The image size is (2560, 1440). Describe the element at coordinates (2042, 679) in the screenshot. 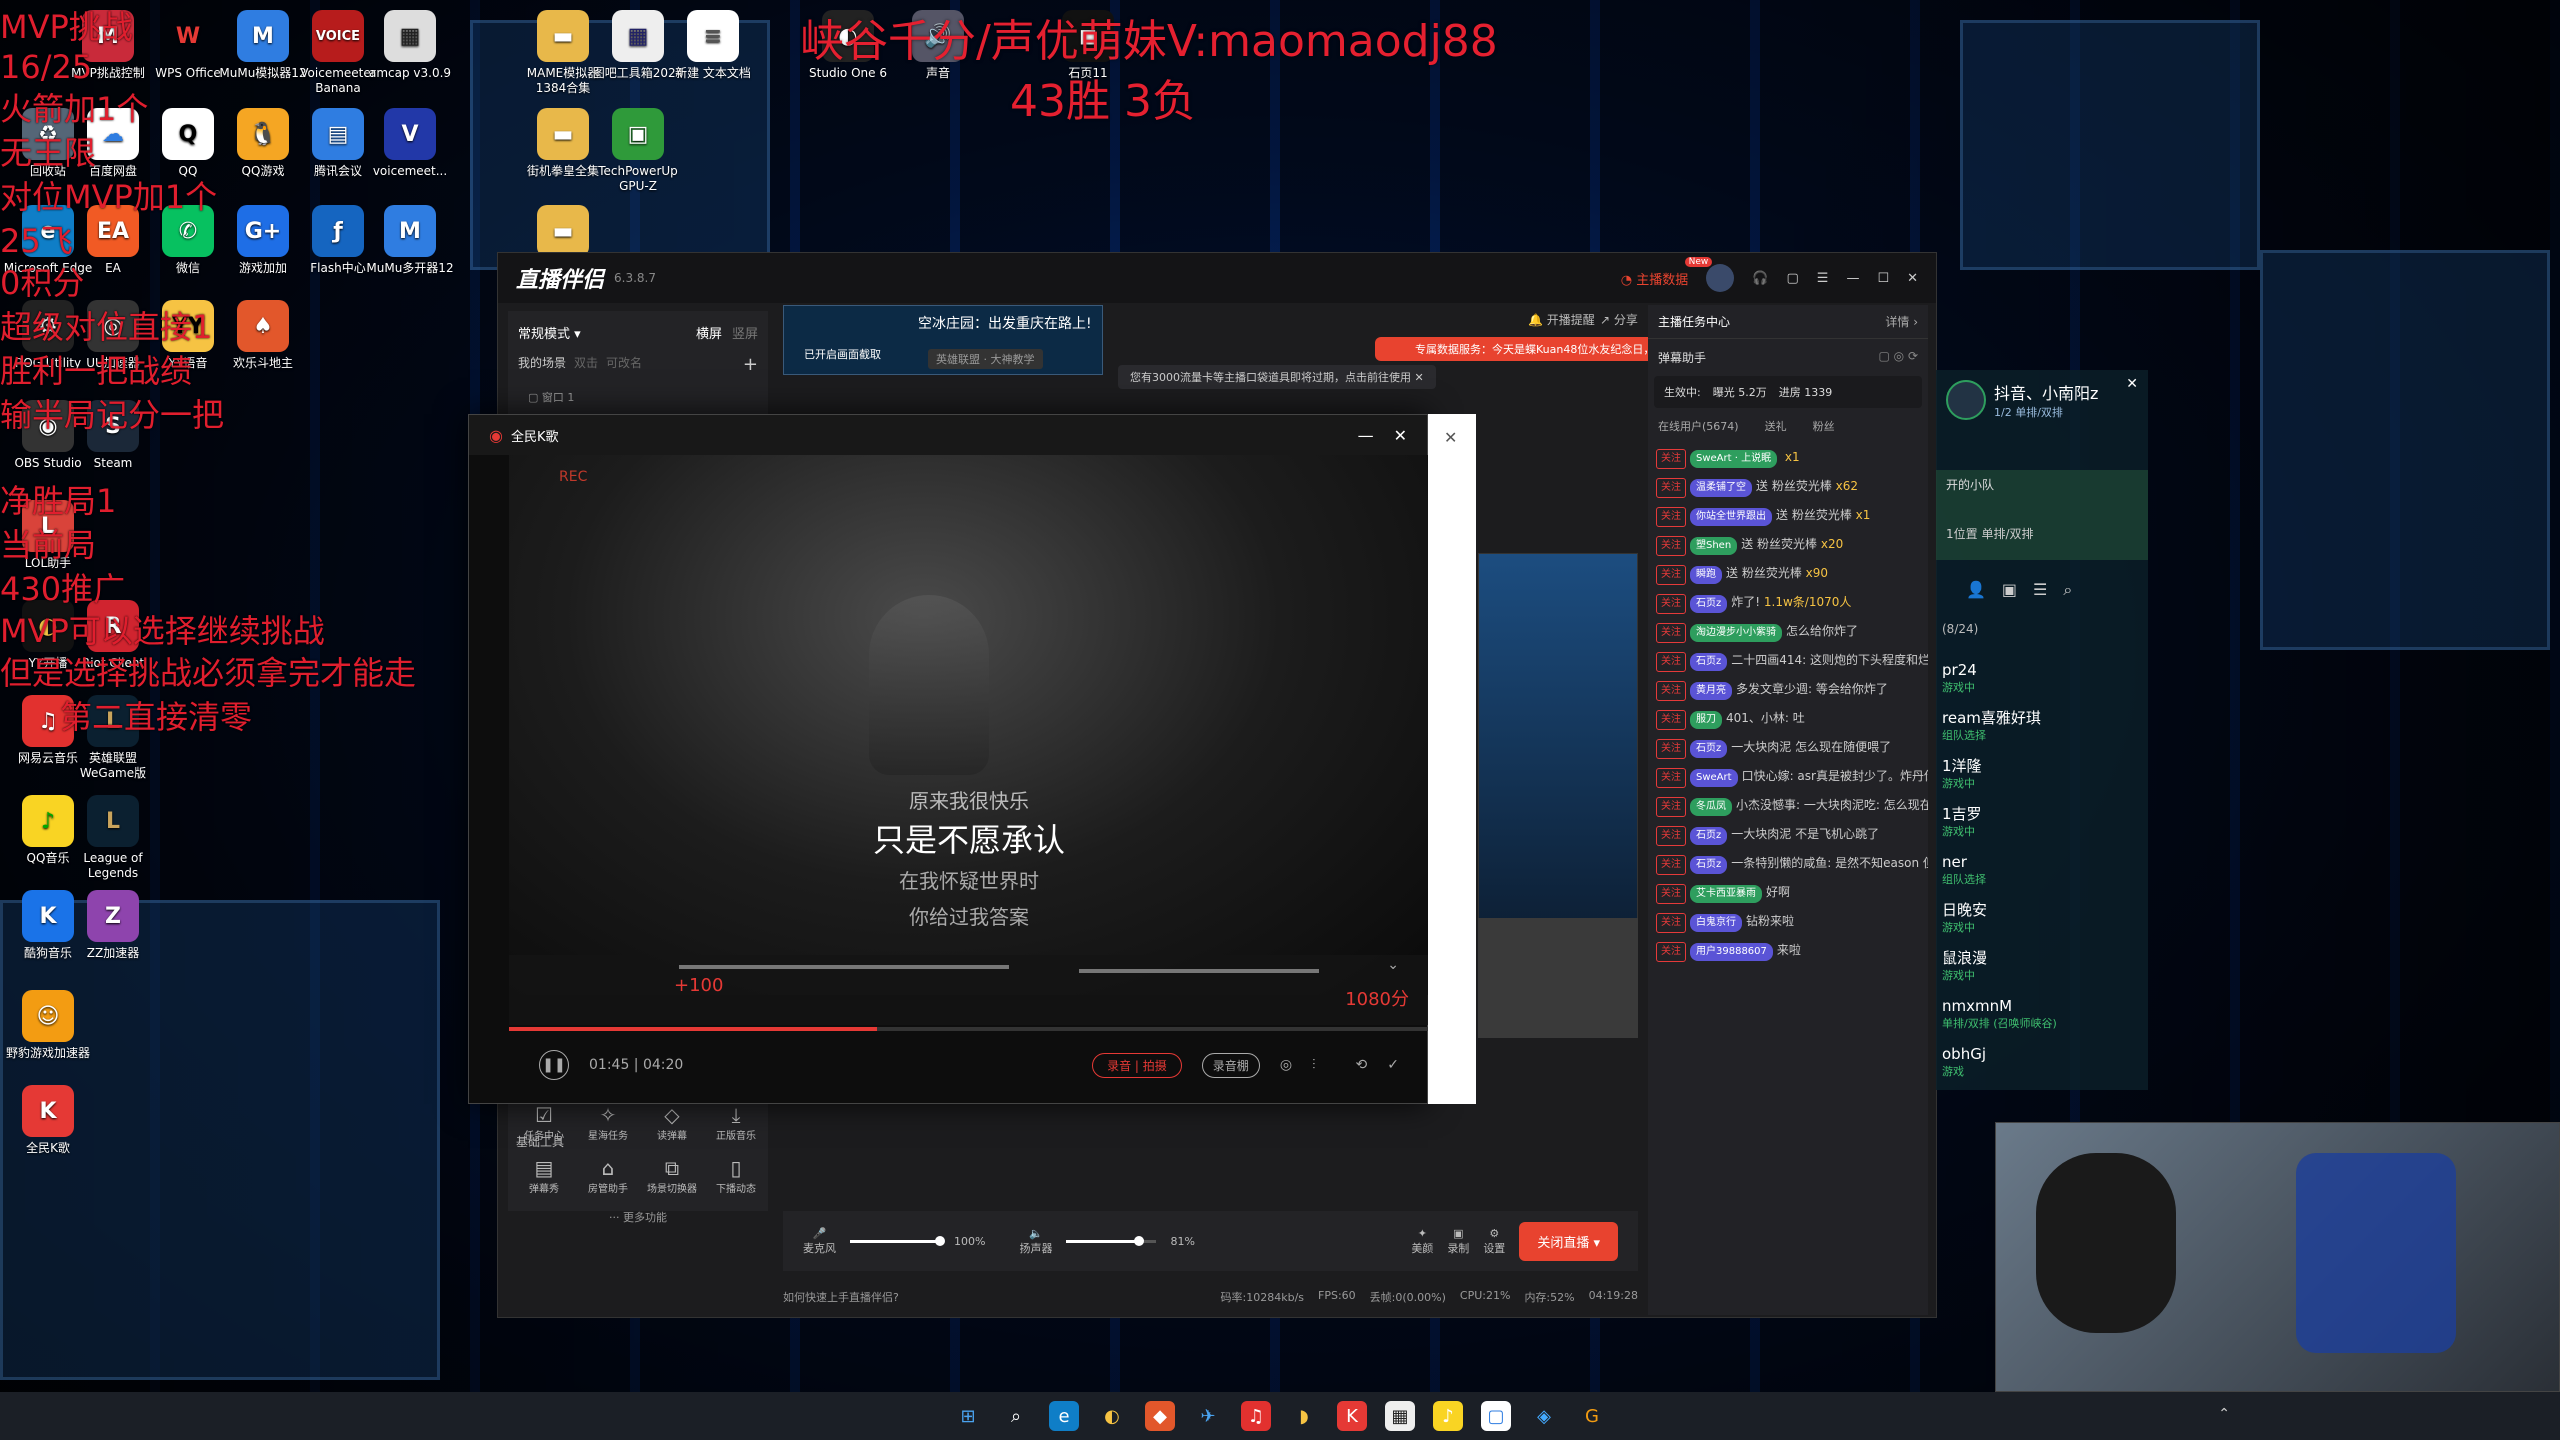

I see `friend-item: pr24 游戏中` at that location.